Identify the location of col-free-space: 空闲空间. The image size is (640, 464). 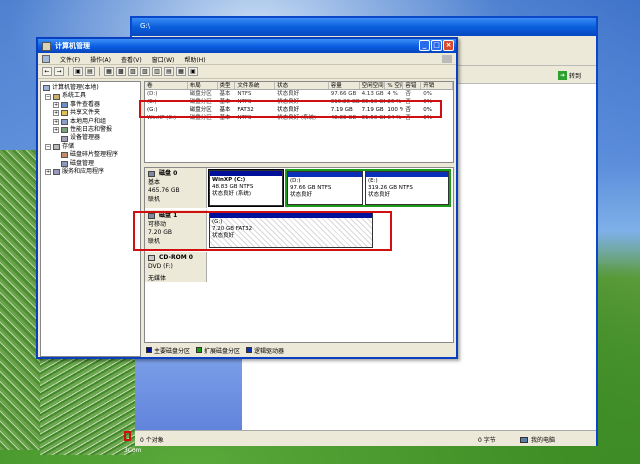
(373, 85).